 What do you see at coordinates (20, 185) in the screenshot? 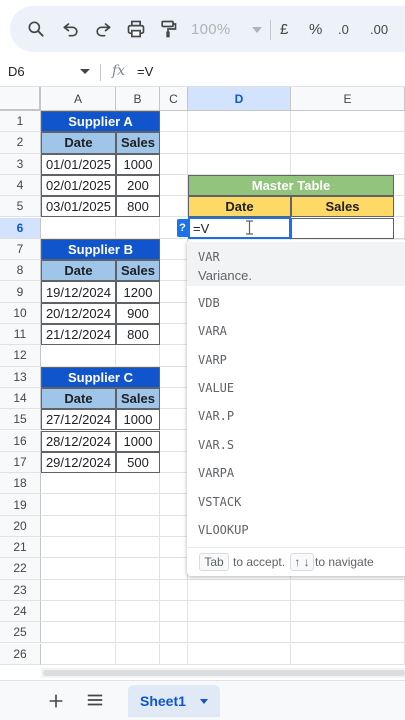
I see `row-header: 4` at bounding box center [20, 185].